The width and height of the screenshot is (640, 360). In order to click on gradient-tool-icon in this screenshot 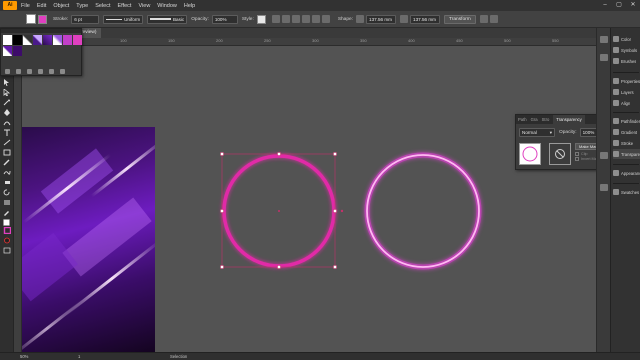, I will do `click(7, 202)`.